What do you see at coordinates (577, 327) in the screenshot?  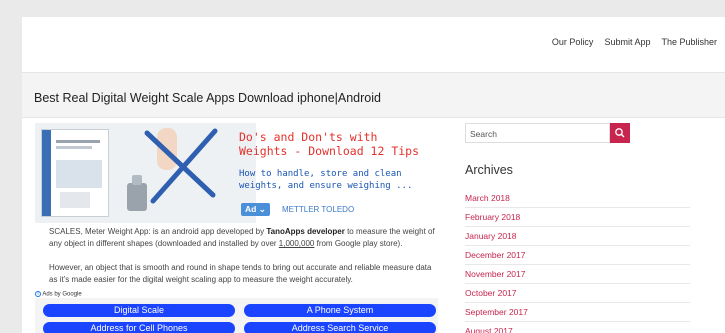 I see `archive-link: August 2017` at bounding box center [577, 327].